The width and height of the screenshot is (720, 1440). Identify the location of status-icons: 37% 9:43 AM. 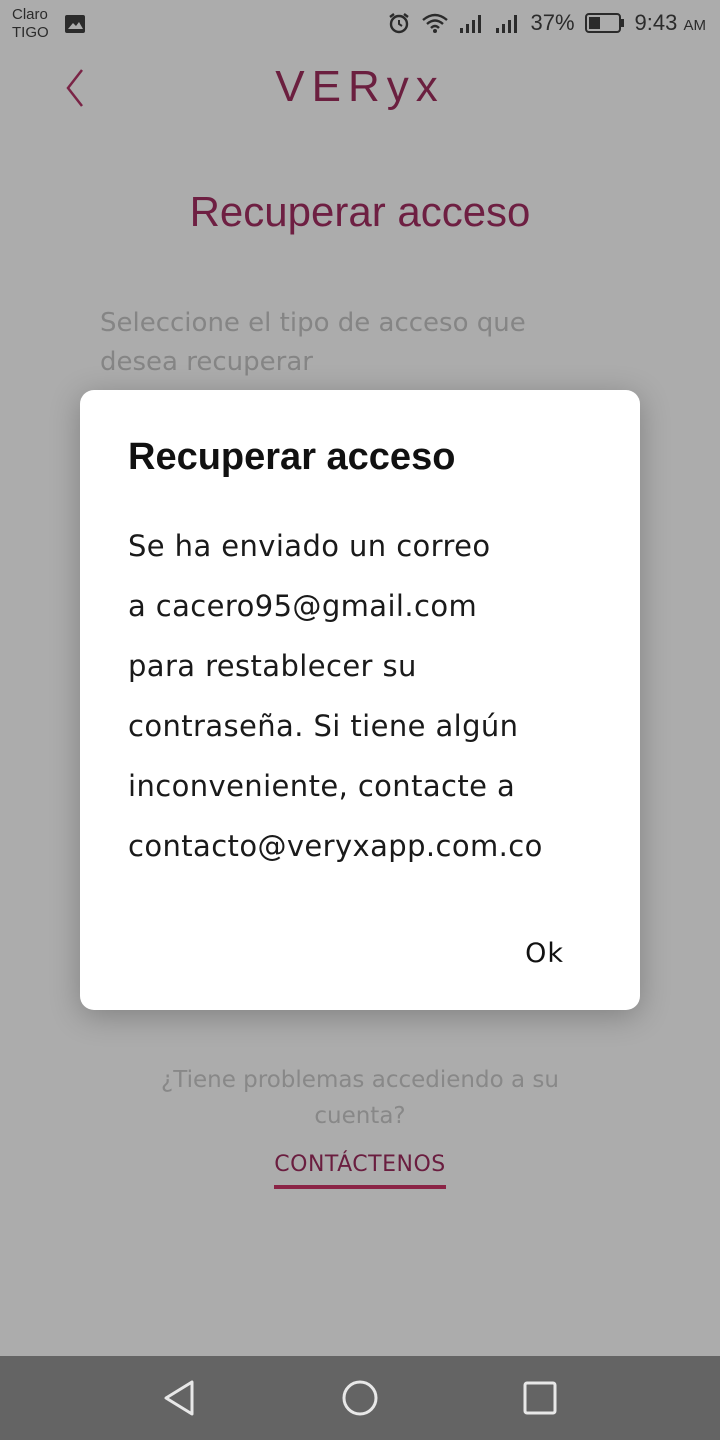
(546, 23).